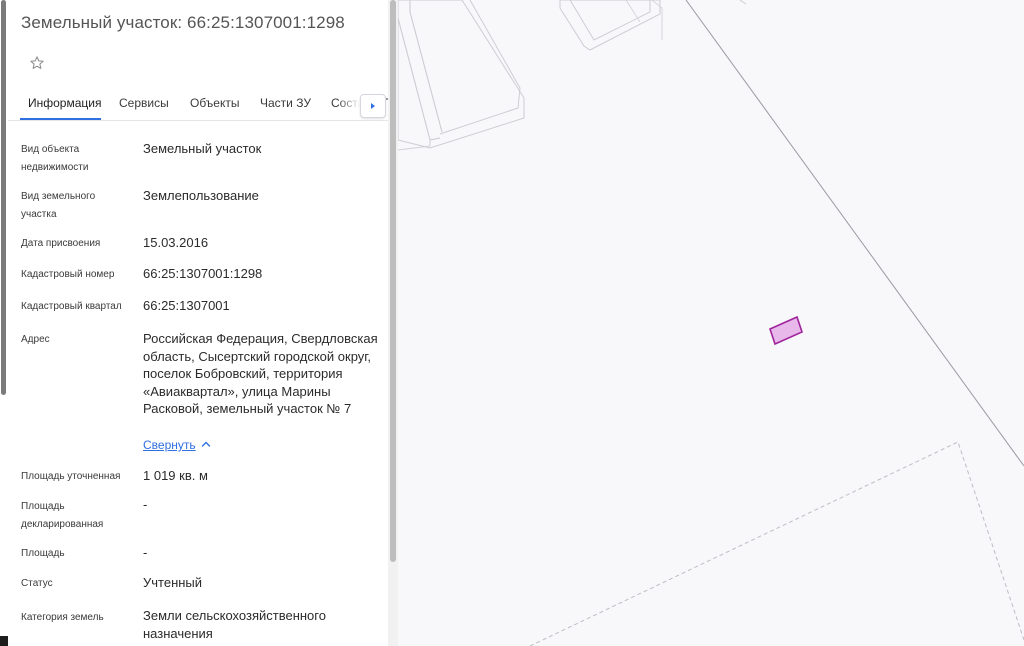  What do you see at coordinates (62, 617) in the screenshot?
I see `land-category-label: Категория земель` at bounding box center [62, 617].